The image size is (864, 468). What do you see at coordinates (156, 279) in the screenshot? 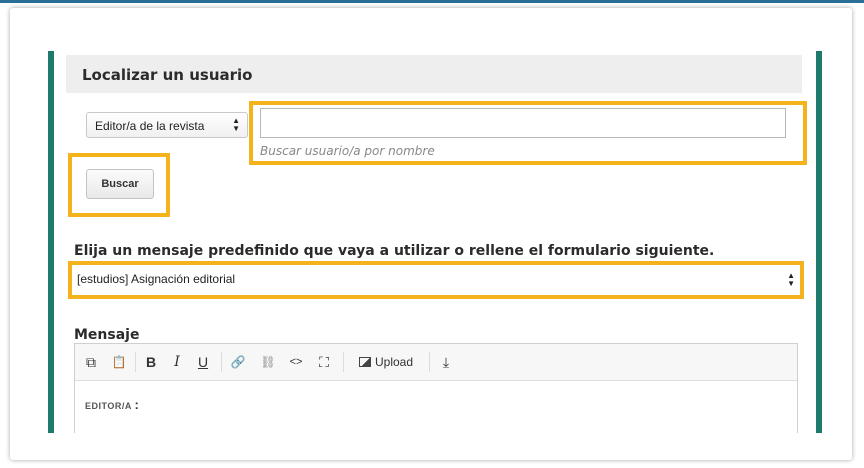
I see `template-select-value: [estudios] Asignación editorial` at bounding box center [156, 279].